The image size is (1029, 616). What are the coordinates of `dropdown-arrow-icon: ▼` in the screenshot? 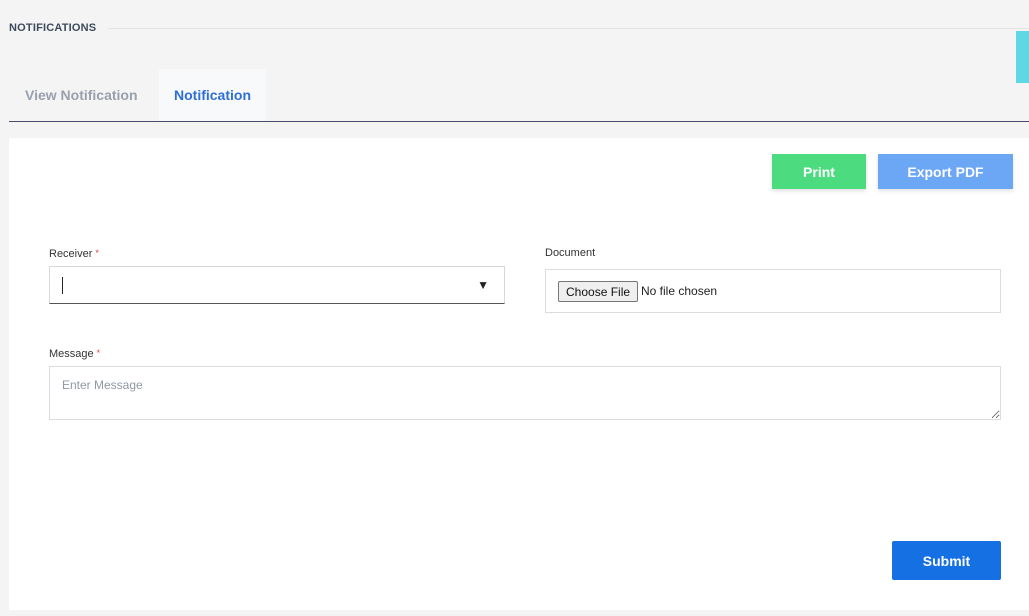 It's located at (483, 285).